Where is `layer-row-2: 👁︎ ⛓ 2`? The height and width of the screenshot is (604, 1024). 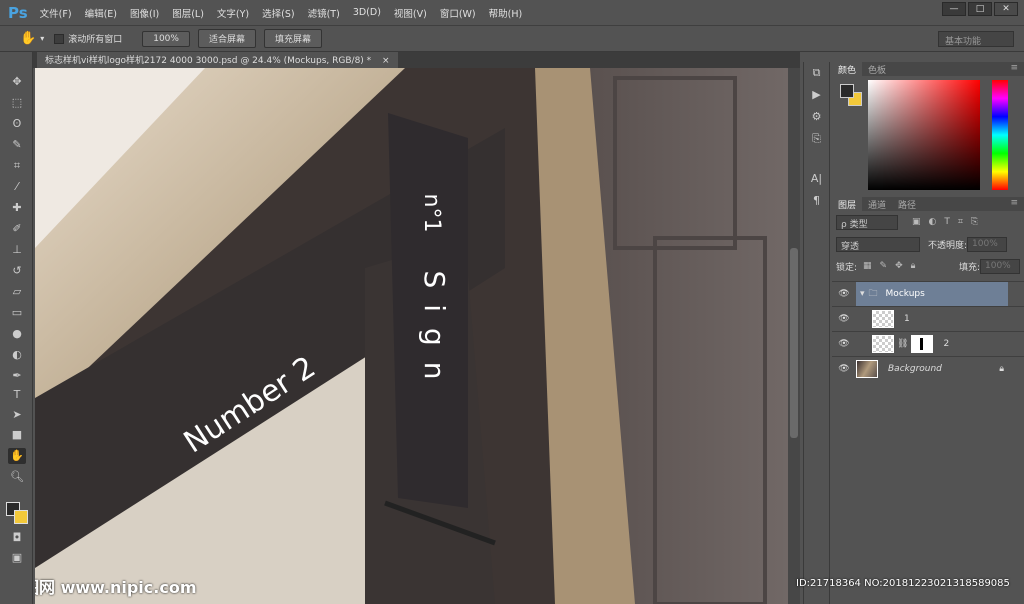 layer-row-2: 👁︎ ⛓ 2 is located at coordinates (928, 343).